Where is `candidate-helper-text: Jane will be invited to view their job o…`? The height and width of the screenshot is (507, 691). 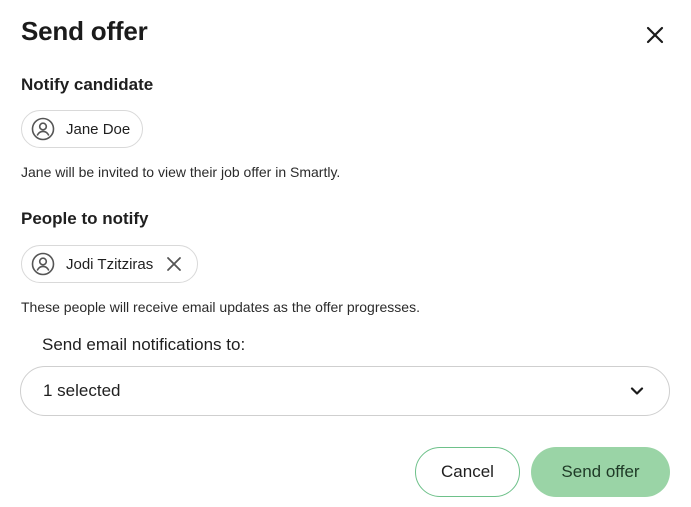
candidate-helper-text: Jane will be invited to view their job o… is located at coordinates (181, 172).